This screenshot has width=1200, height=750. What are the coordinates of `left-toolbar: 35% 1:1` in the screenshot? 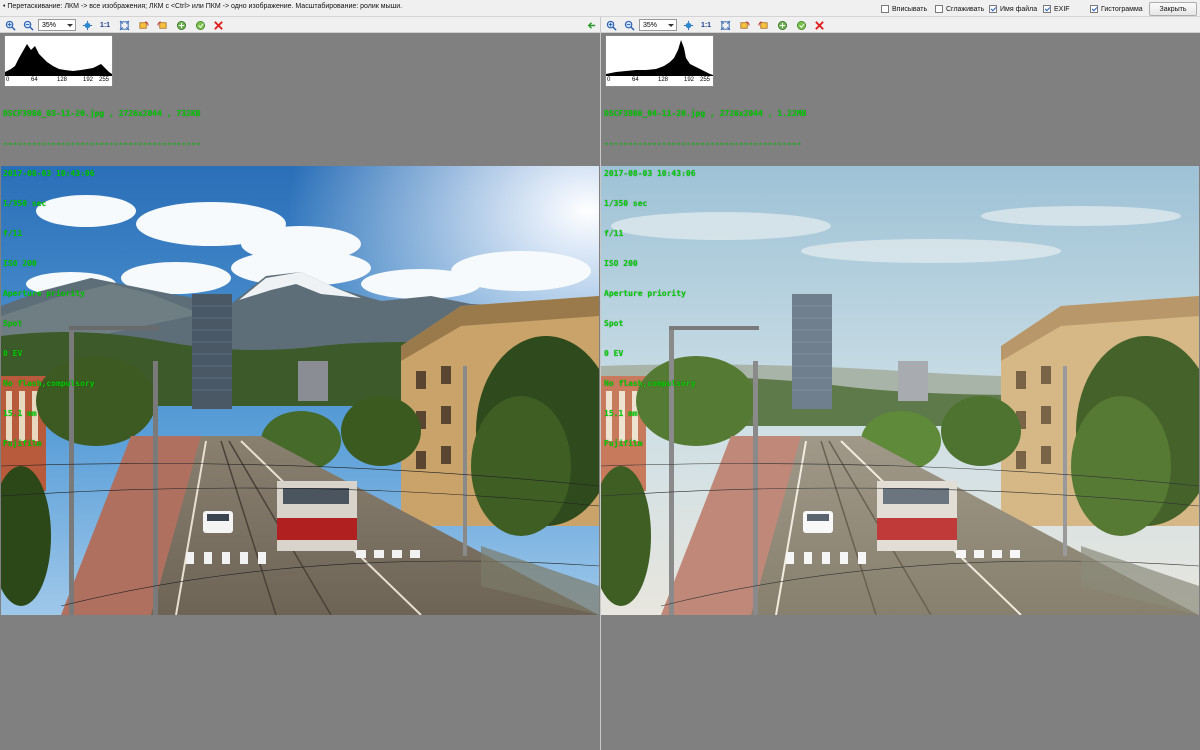 It's located at (300, 25).